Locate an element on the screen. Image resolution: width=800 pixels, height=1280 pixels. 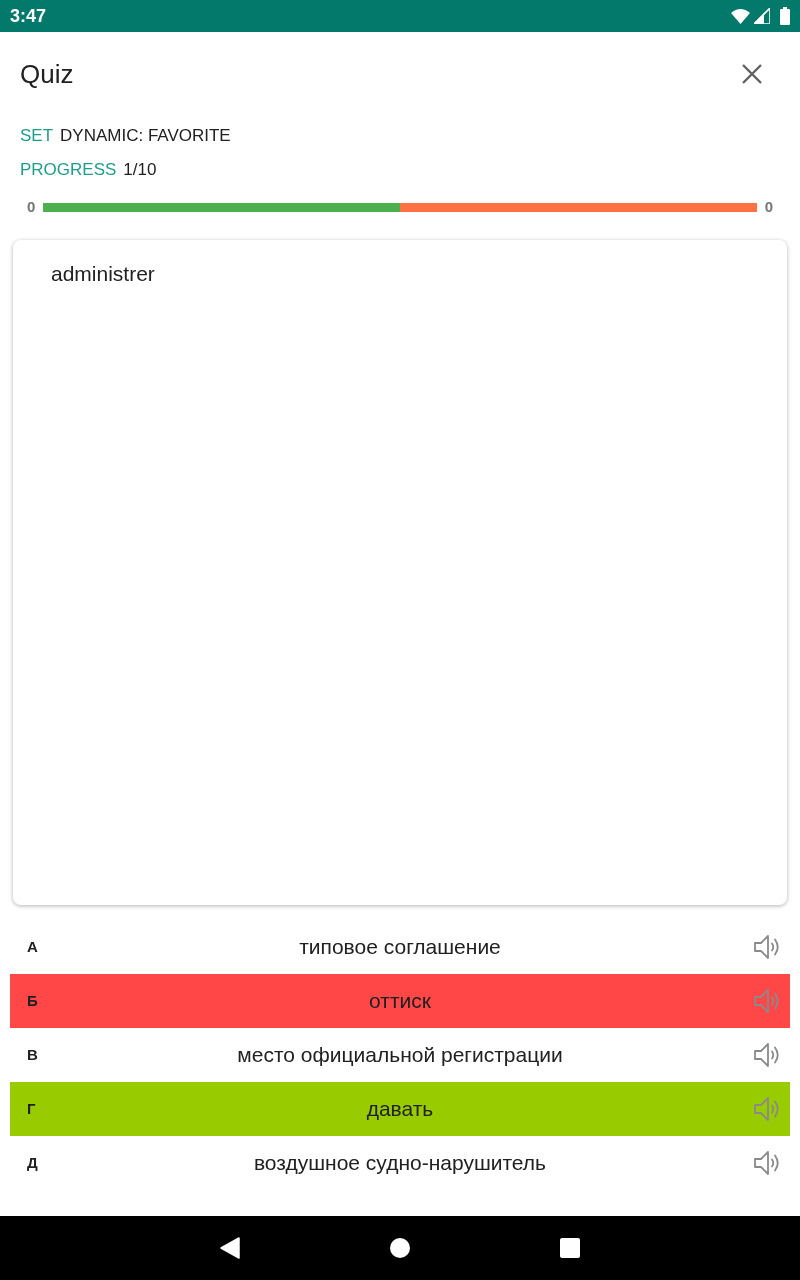
answer-text: место официальной регистрации is located at coordinates (400, 1055).